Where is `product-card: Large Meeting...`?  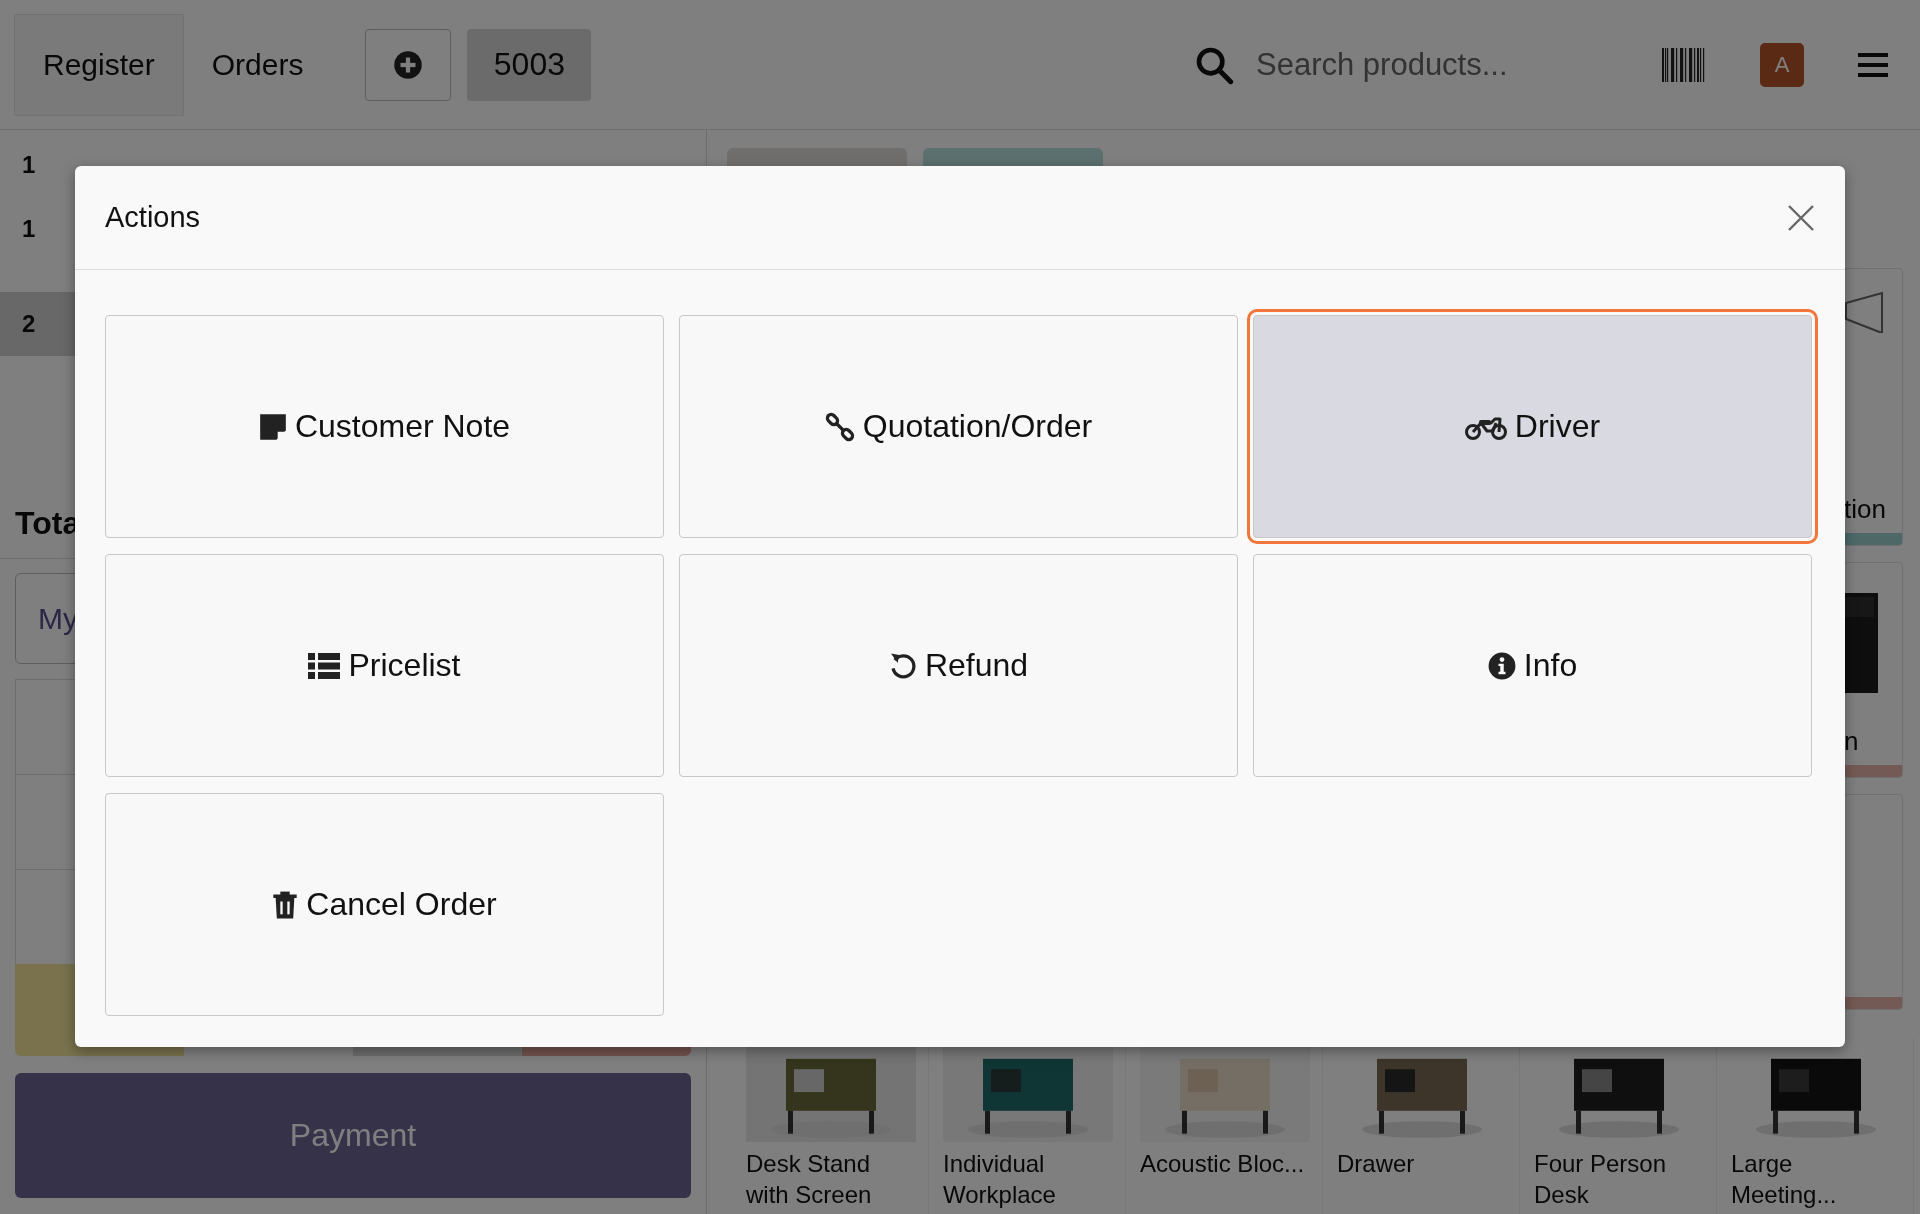 product-card: Large Meeting... is located at coordinates (1815, 1126).